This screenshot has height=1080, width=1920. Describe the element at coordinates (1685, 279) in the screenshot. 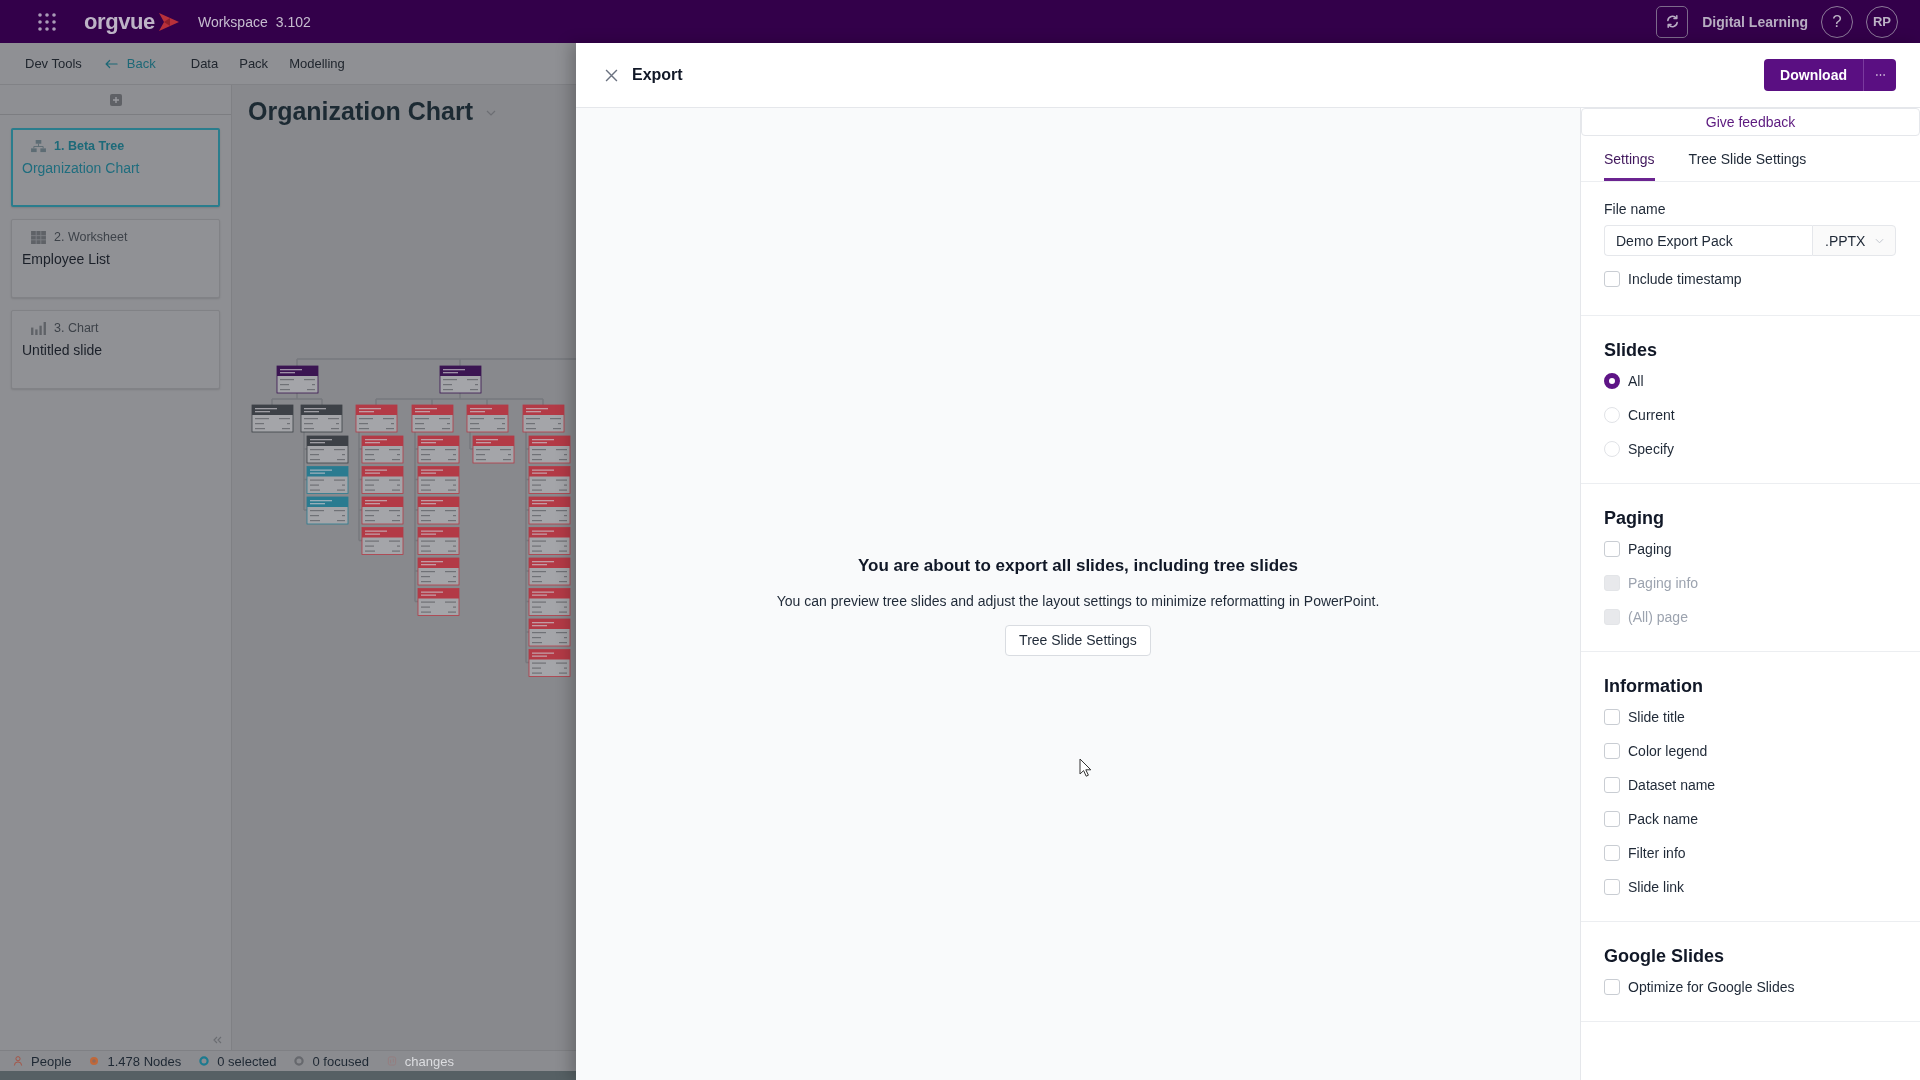

I see `option-label: Include timestamp` at that location.